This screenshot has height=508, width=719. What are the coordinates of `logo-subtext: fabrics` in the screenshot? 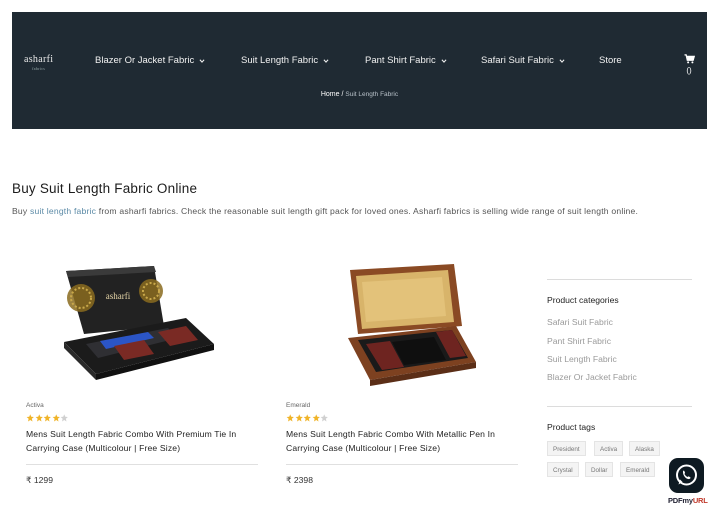 It's located at (39, 68).